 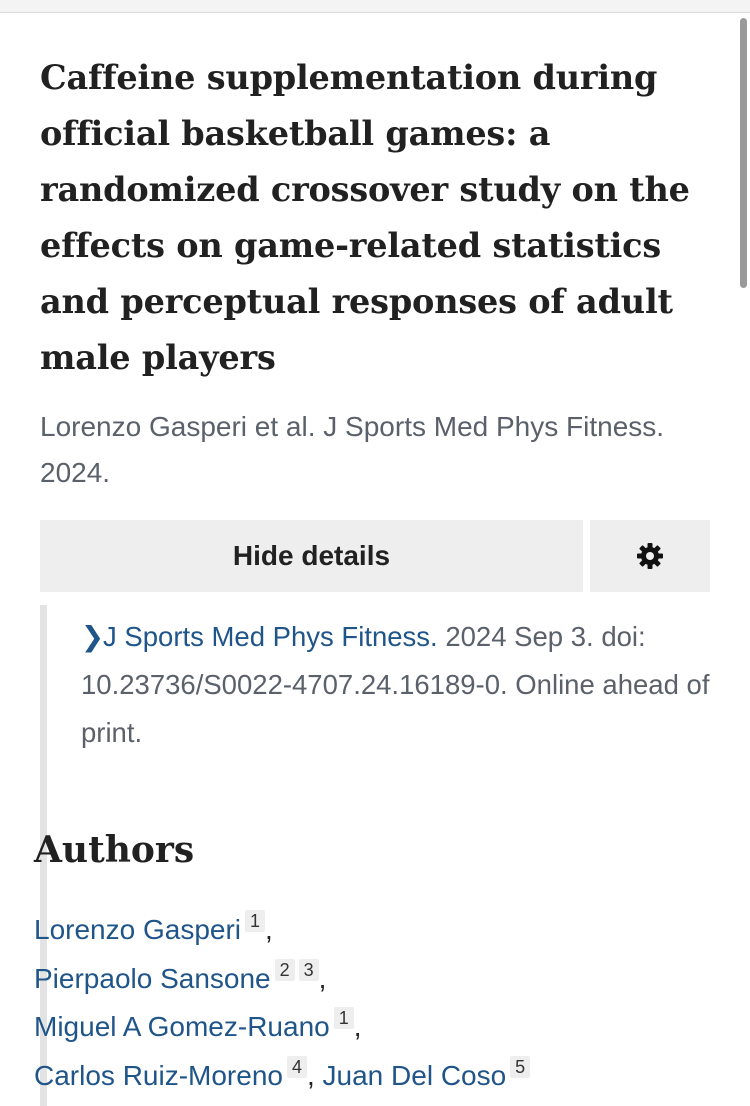 What do you see at coordinates (93, 636) in the screenshot?
I see `chevron-right-icon: ❯` at bounding box center [93, 636].